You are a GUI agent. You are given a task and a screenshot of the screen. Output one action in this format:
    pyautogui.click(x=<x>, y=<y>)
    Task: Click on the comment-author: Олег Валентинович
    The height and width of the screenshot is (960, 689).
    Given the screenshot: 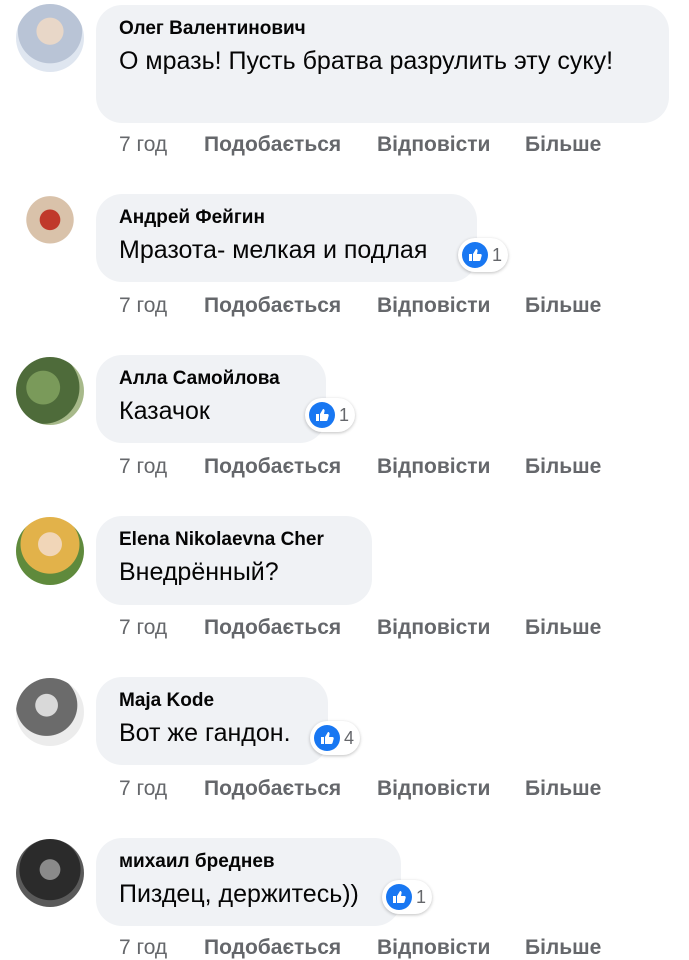 What is the action you would take?
    pyautogui.click(x=382, y=29)
    